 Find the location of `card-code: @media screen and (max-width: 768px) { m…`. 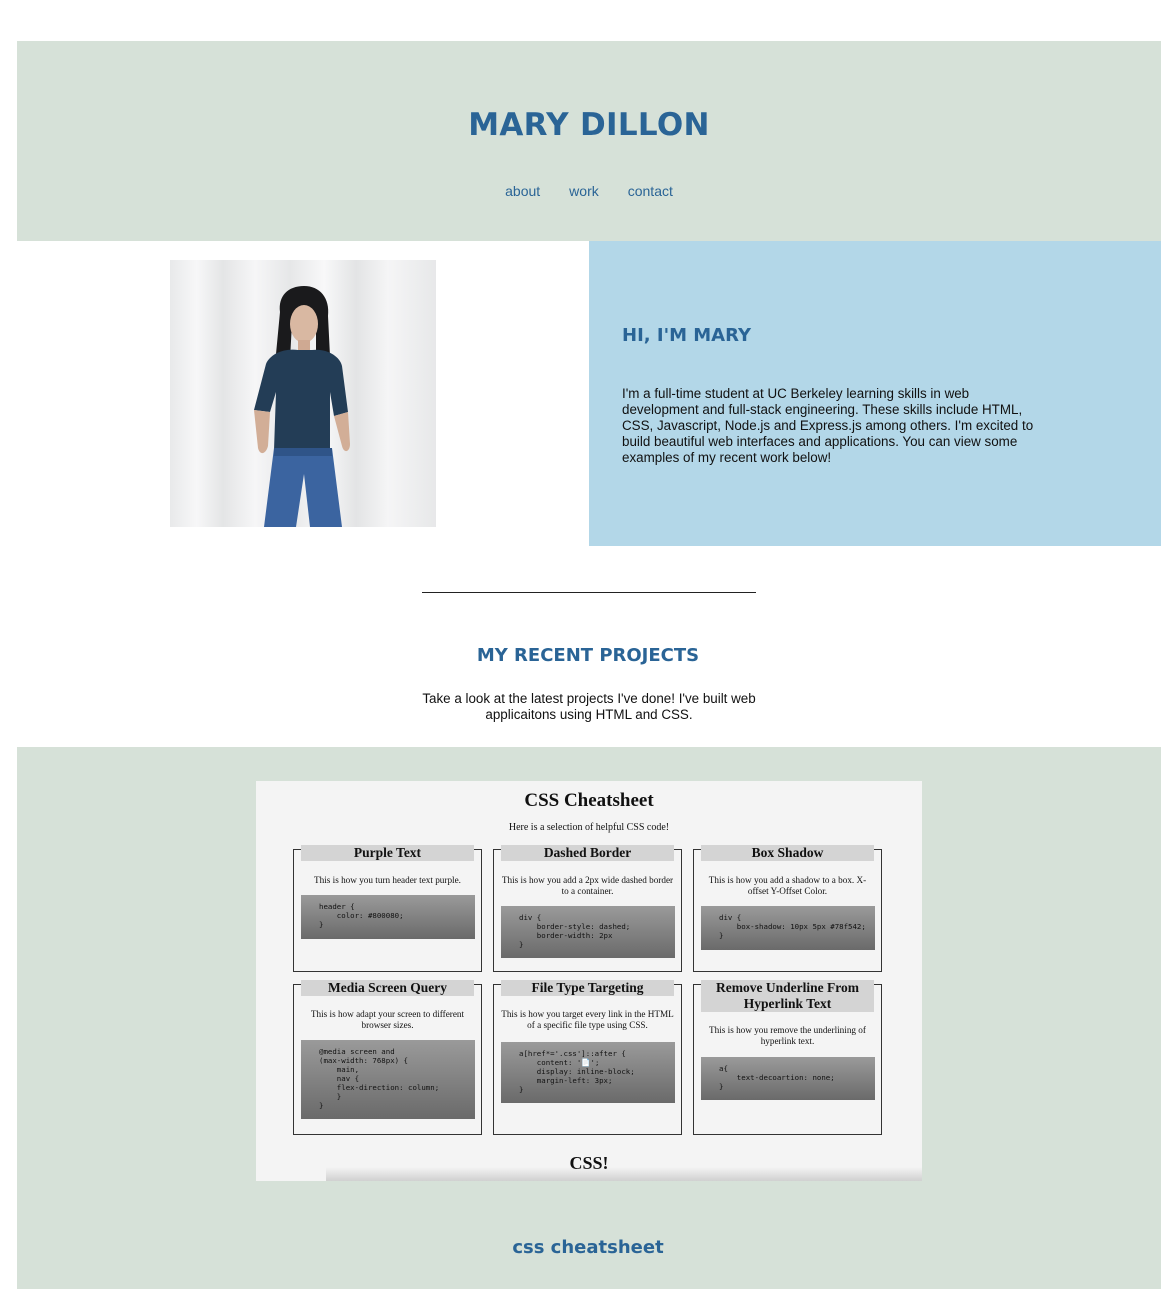

card-code: @media screen and (max-width: 768px) { m… is located at coordinates (388, 1079).